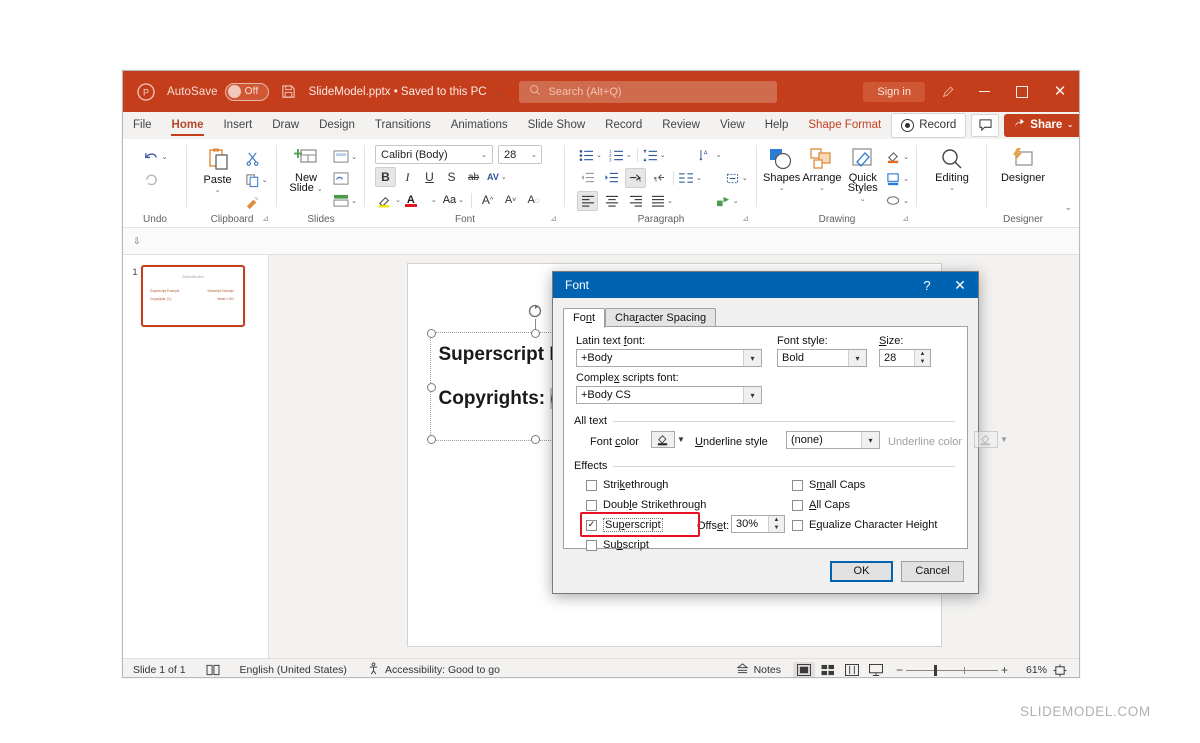 Image resolution: width=1200 pixels, height=743 pixels. What do you see at coordinates (385, 177) in the screenshot?
I see `bold-button: B` at bounding box center [385, 177].